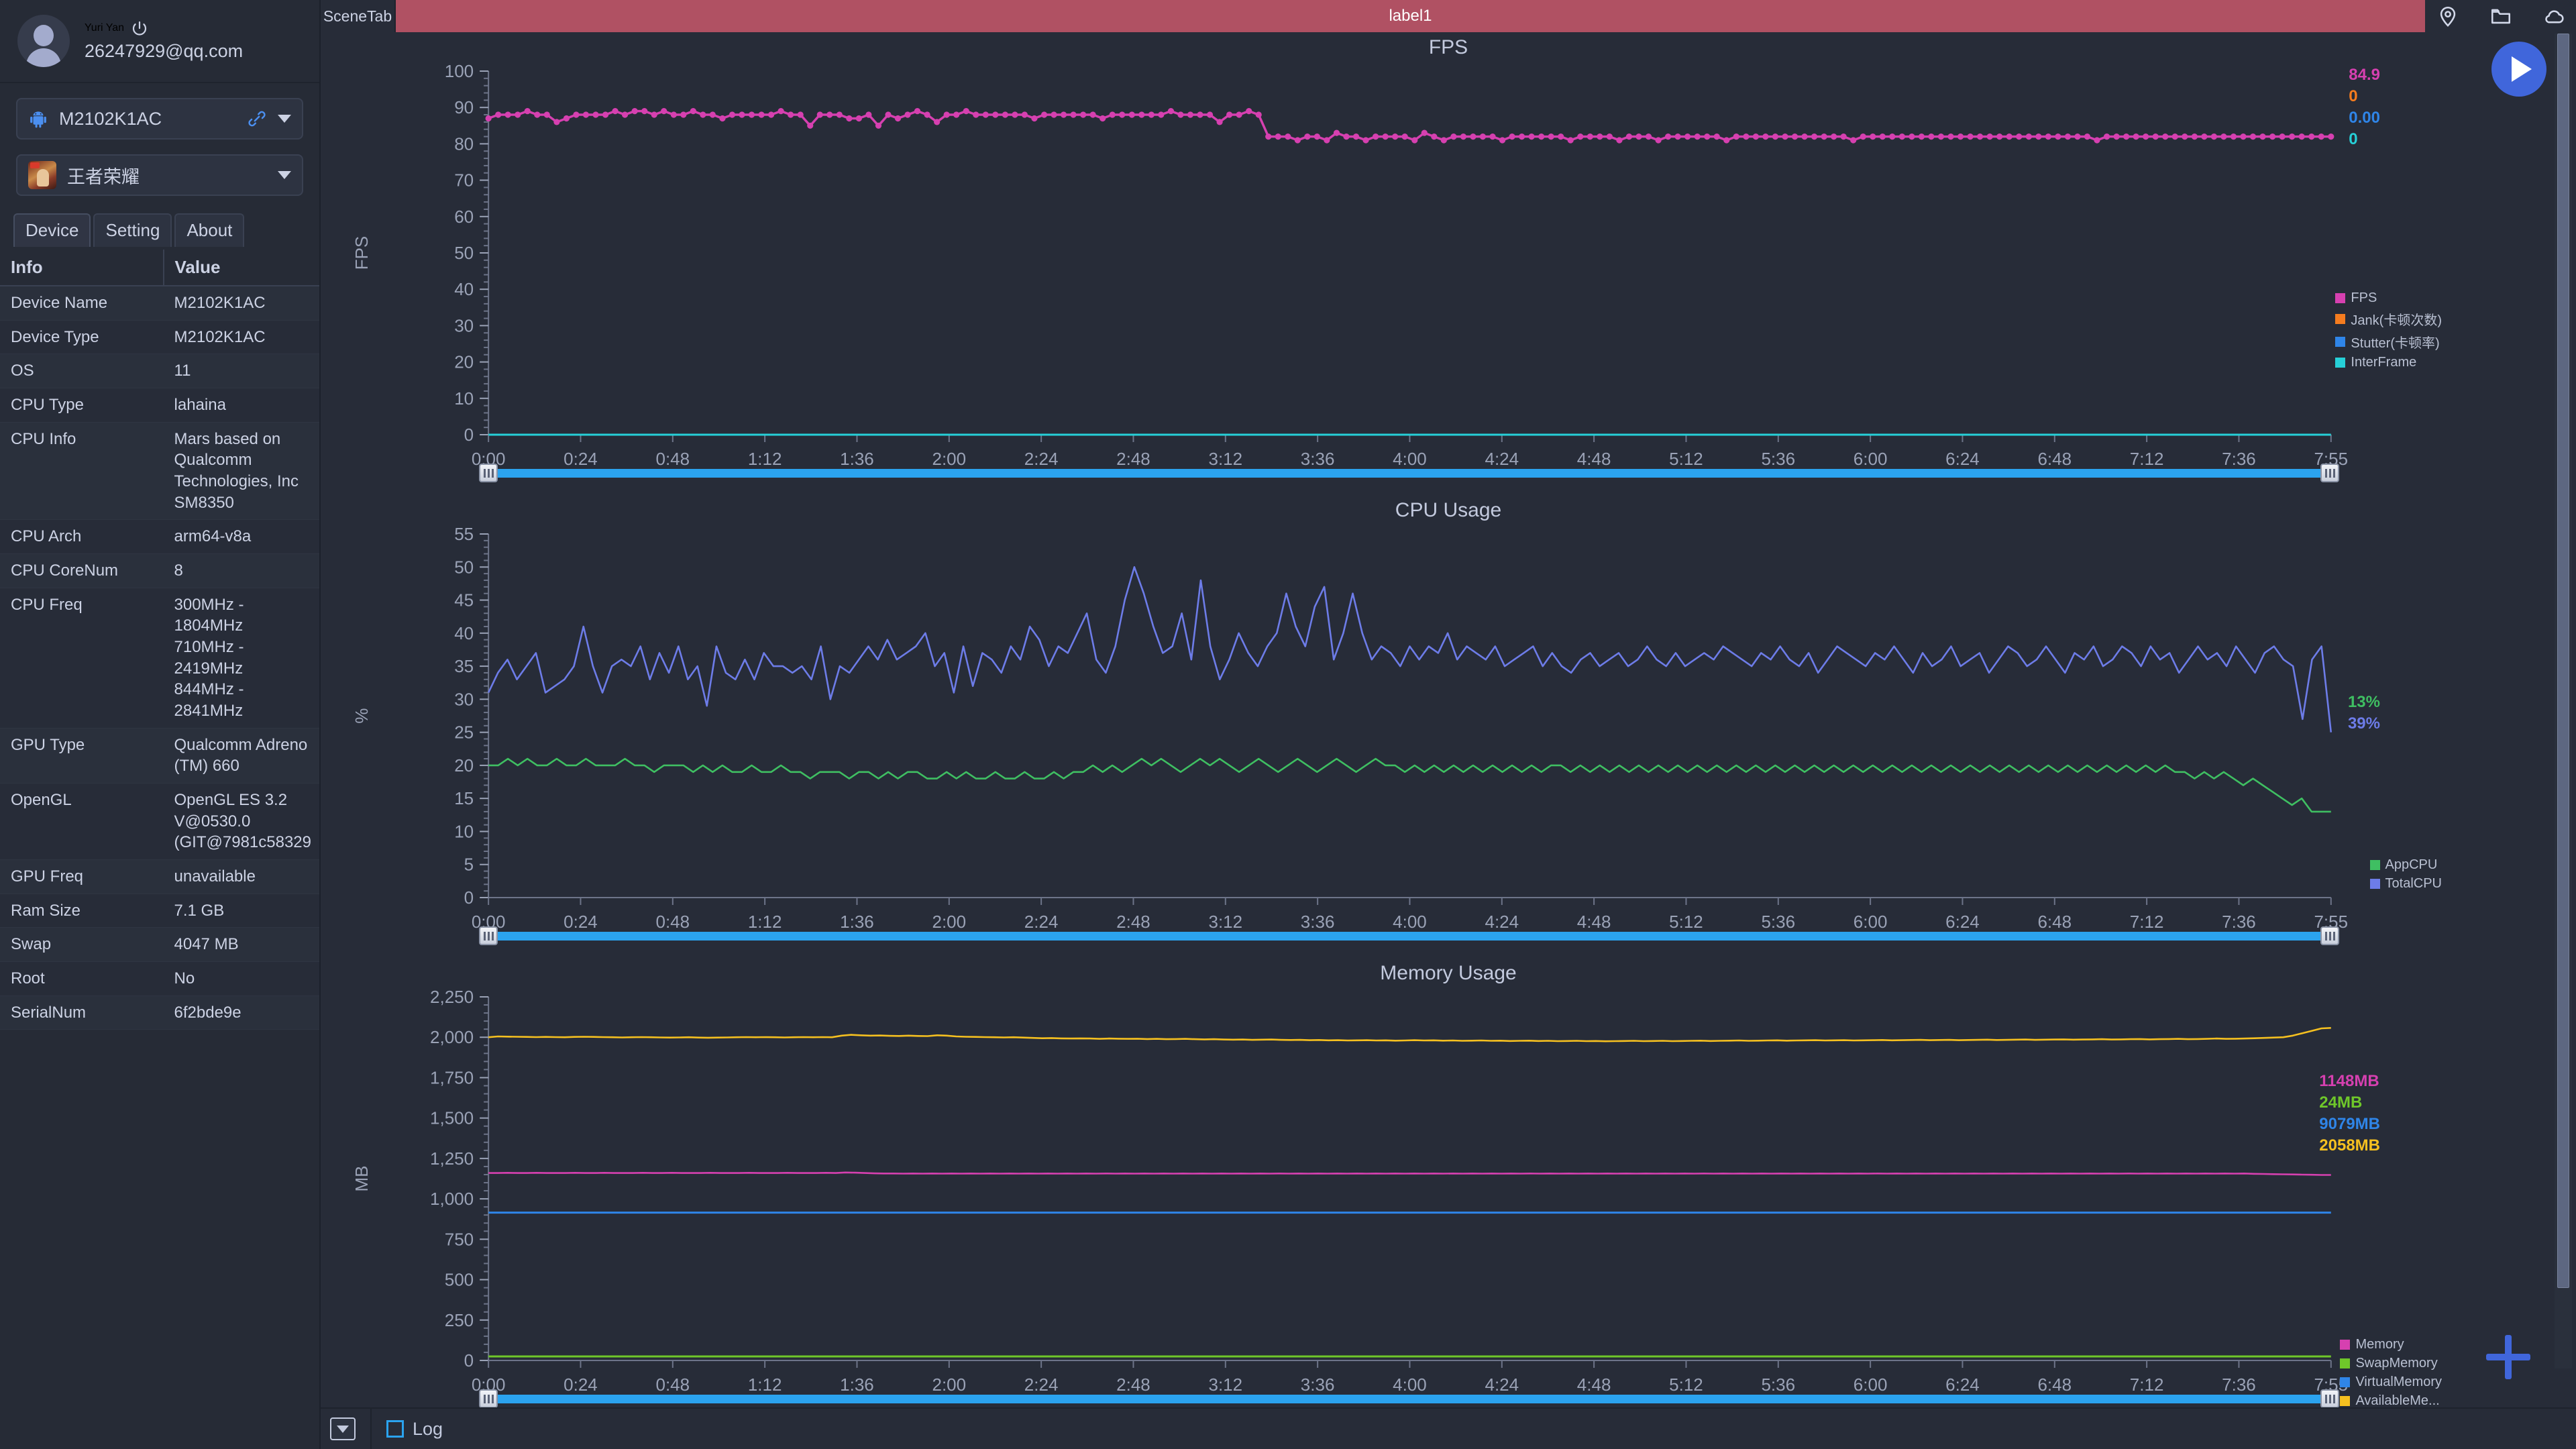  Describe the element at coordinates (452, 1199) in the screenshot. I see `svg-text: 1,000` at that location.